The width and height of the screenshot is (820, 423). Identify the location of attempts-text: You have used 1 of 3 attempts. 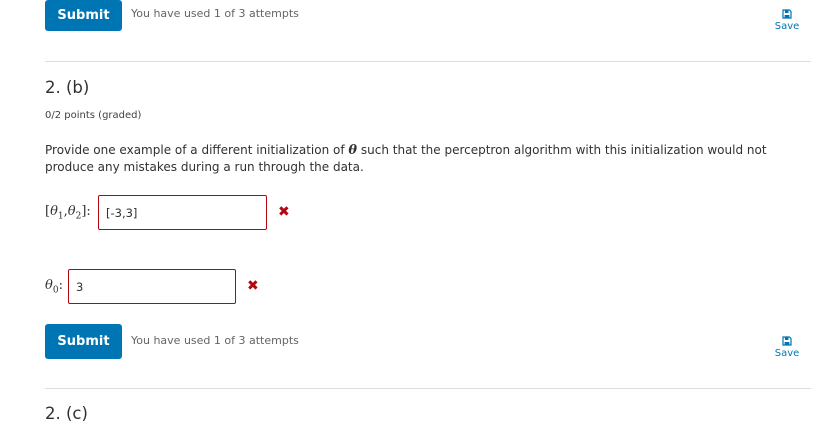
(215, 340).